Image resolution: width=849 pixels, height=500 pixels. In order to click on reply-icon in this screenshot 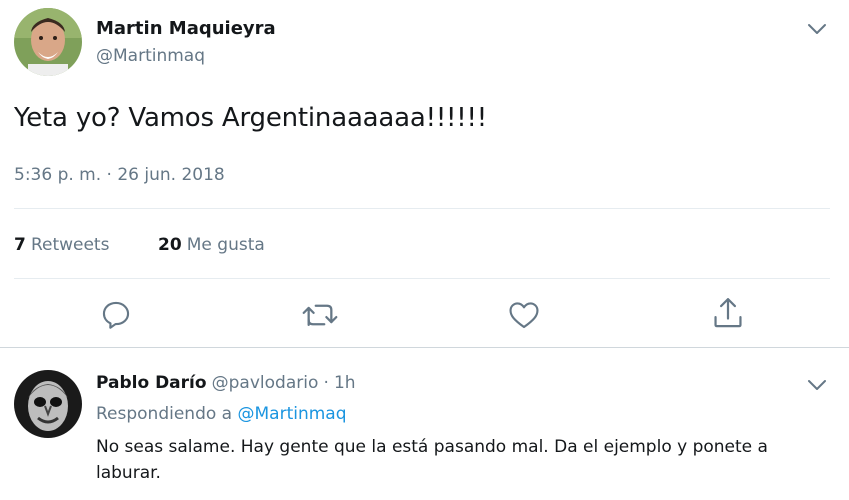, I will do `click(116, 315)`.